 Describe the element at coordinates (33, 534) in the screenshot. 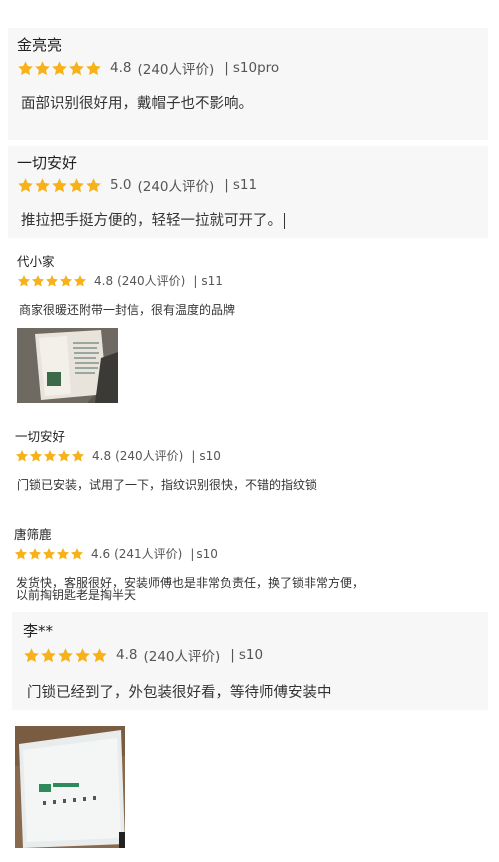

I see `reviewer-name: 唐筛鹿` at that location.